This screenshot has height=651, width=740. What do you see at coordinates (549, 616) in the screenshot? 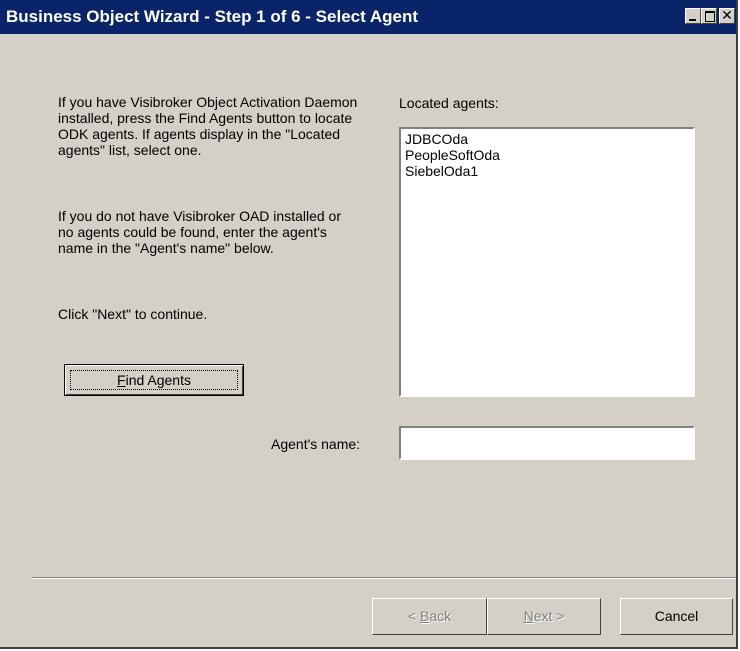
I see `next-rest: ext >` at bounding box center [549, 616].